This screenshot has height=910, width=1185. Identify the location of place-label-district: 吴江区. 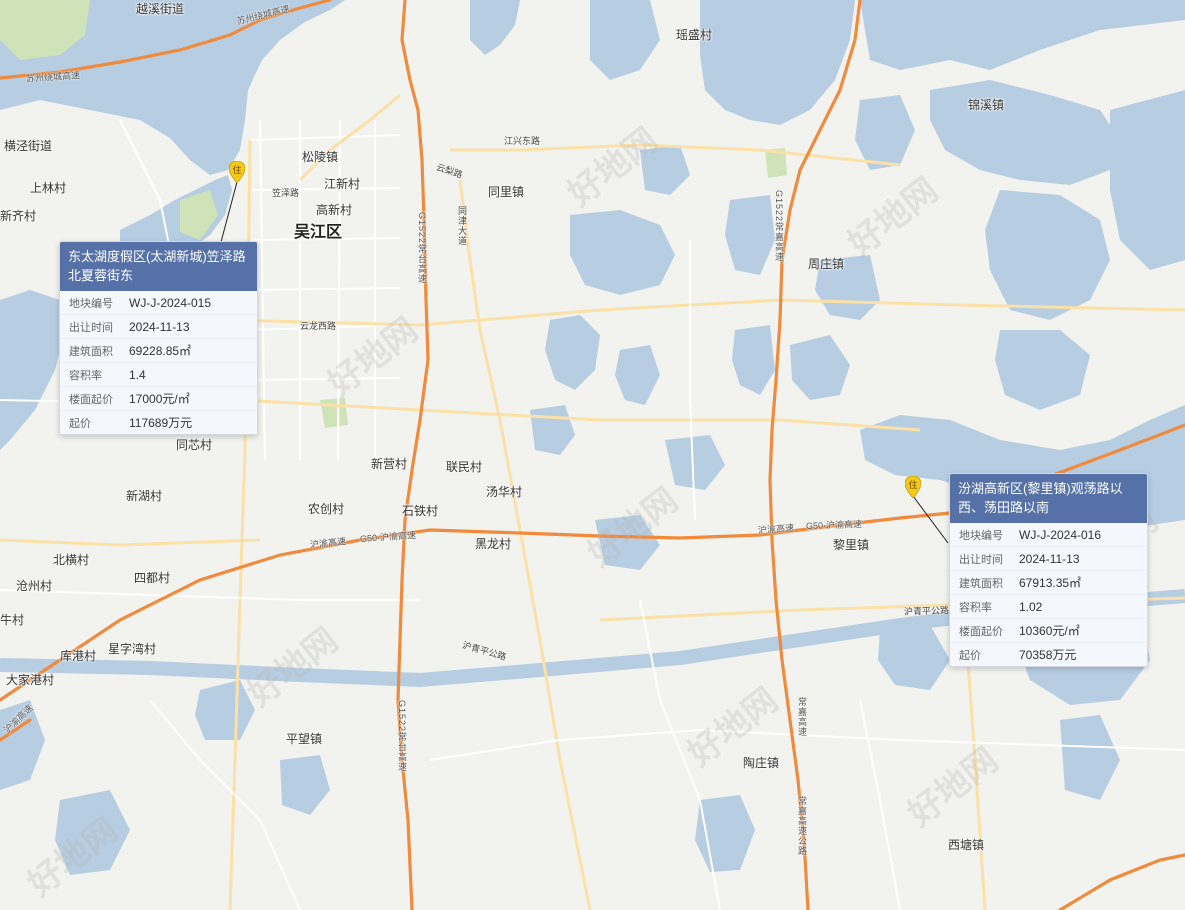
(318, 232).